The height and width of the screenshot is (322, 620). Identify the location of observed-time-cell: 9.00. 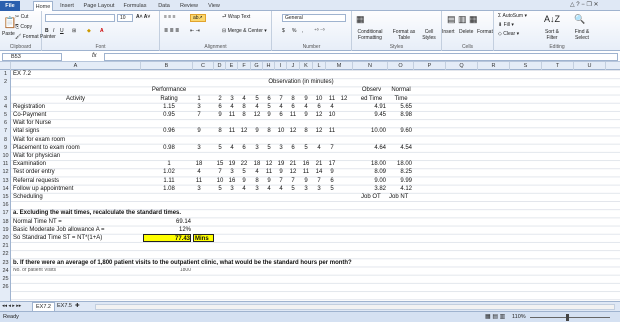
(370, 181).